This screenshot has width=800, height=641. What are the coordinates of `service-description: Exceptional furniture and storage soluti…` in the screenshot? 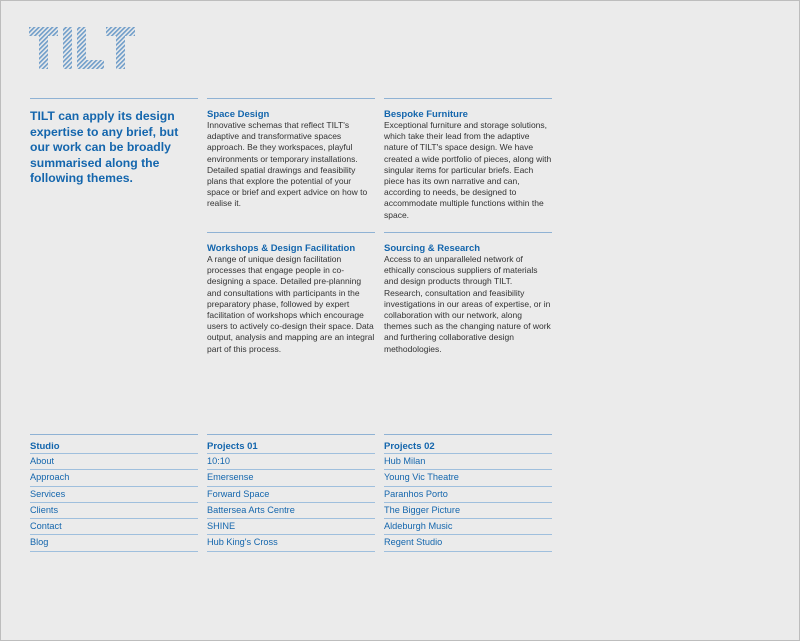 It's located at (468, 170).